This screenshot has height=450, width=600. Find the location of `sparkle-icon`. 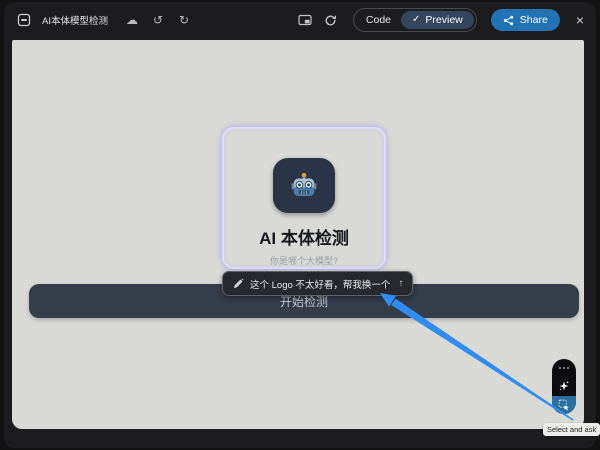

sparkle-icon is located at coordinates (564, 386).